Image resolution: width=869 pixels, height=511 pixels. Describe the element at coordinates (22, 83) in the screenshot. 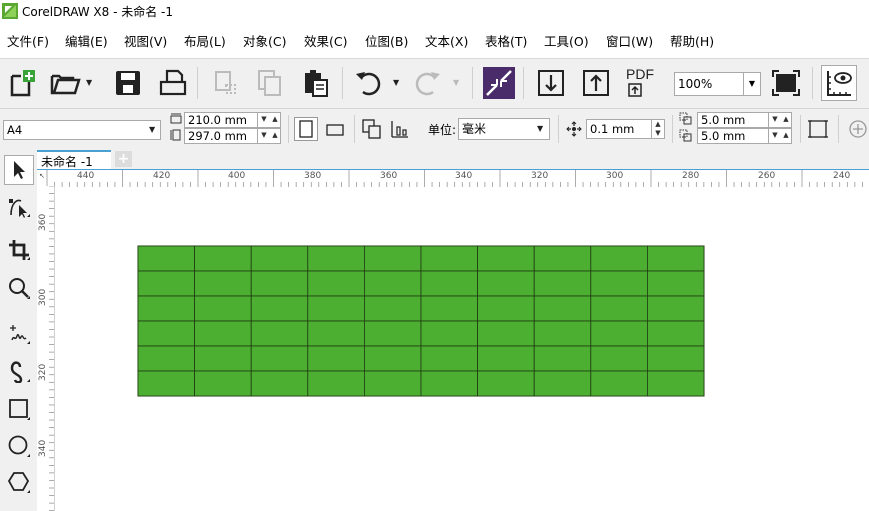

I see `new-button` at that location.